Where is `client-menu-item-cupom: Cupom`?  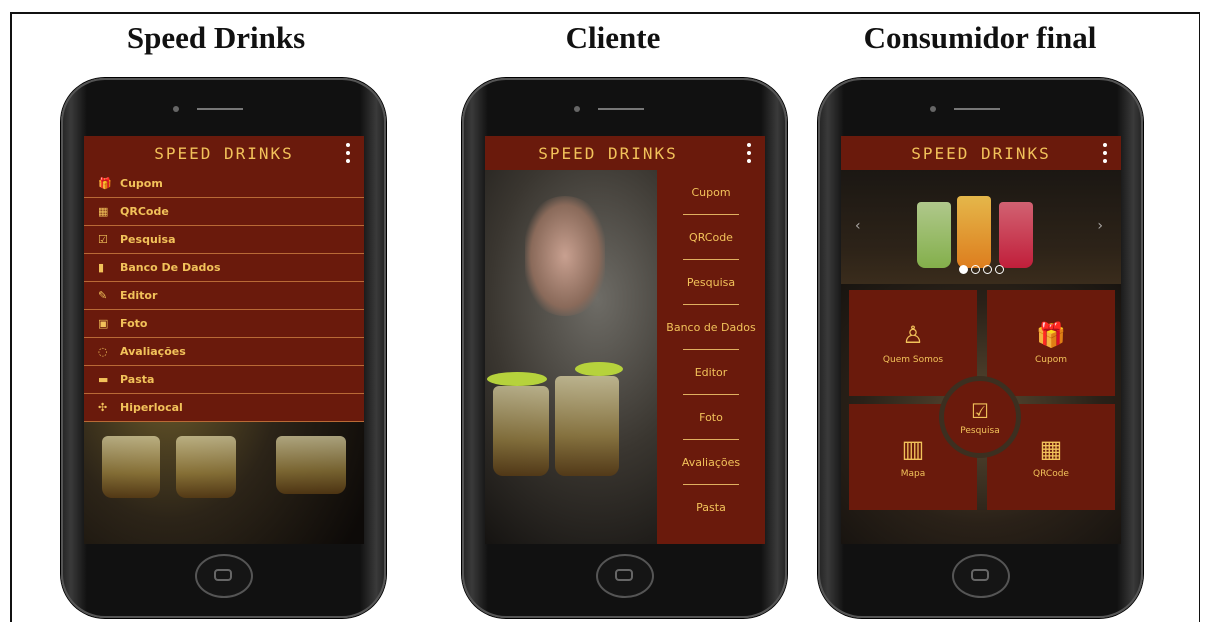 client-menu-item-cupom: Cupom is located at coordinates (711, 192).